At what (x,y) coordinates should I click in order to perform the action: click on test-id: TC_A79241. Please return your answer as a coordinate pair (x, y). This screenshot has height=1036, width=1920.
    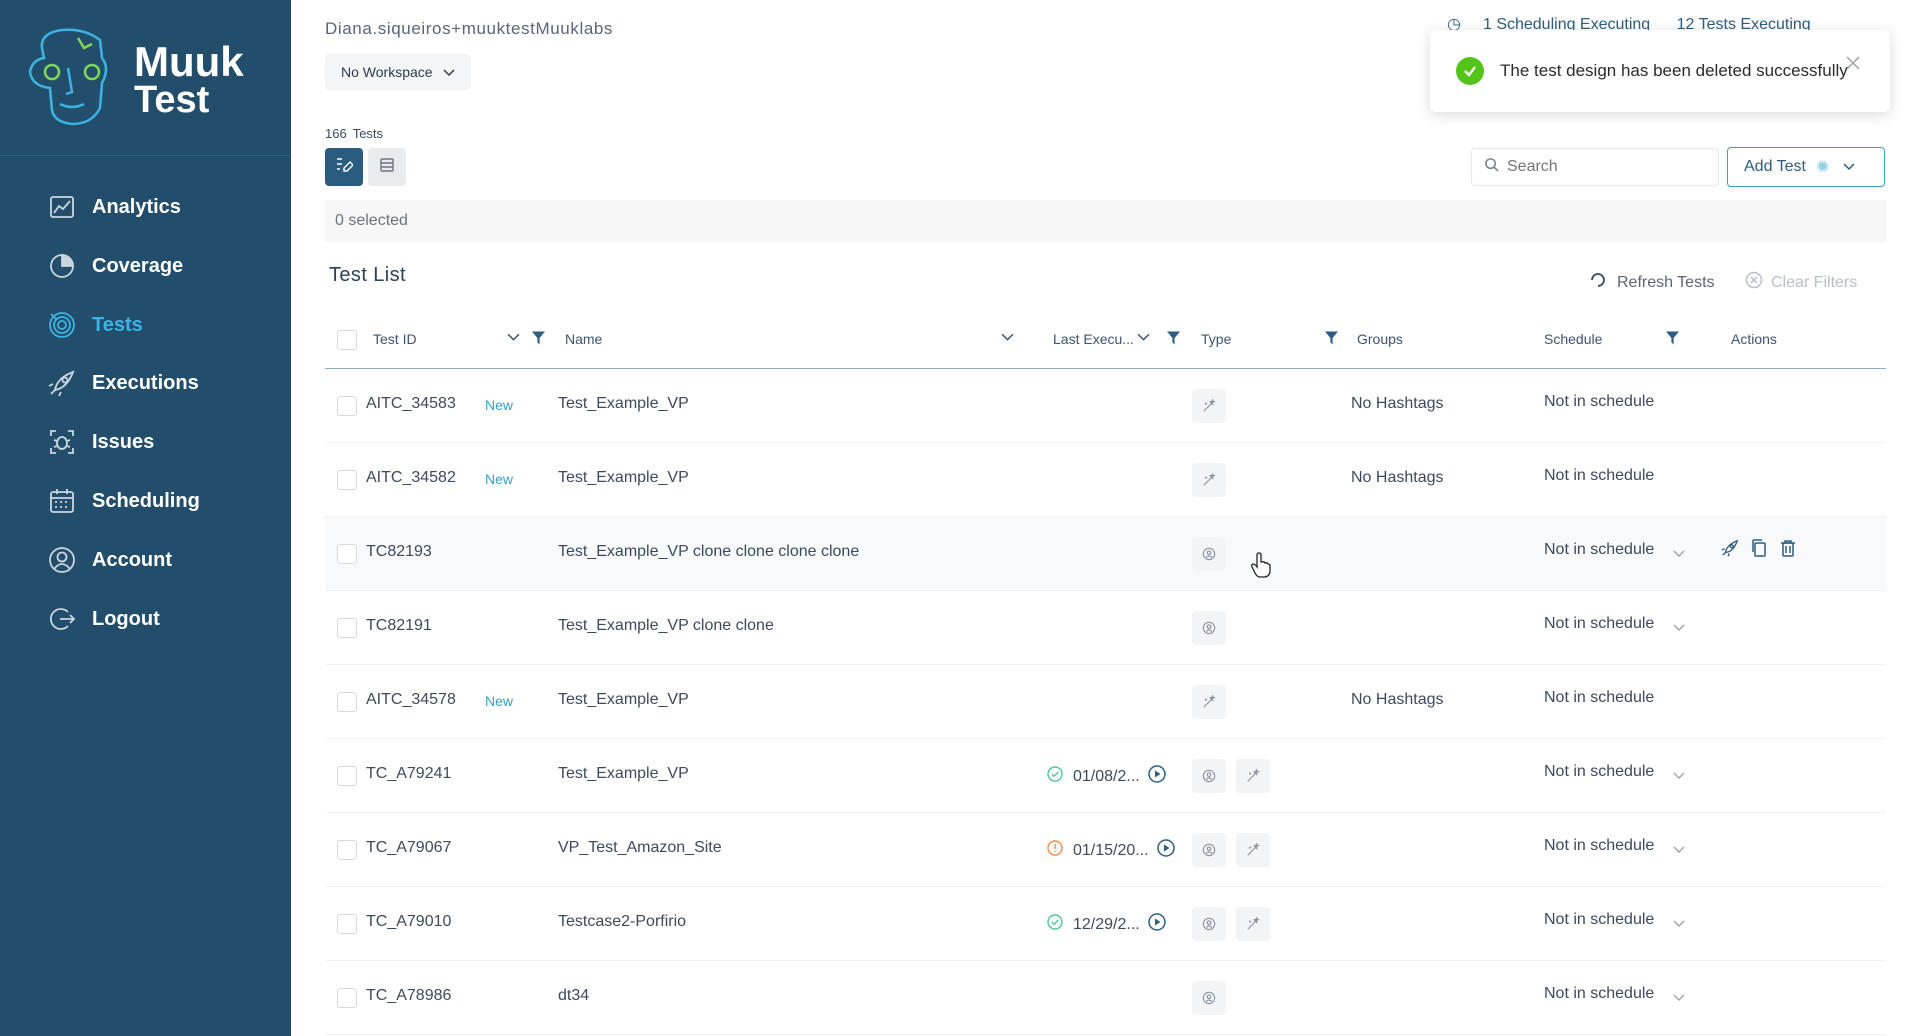
    Looking at the image, I should click on (408, 774).